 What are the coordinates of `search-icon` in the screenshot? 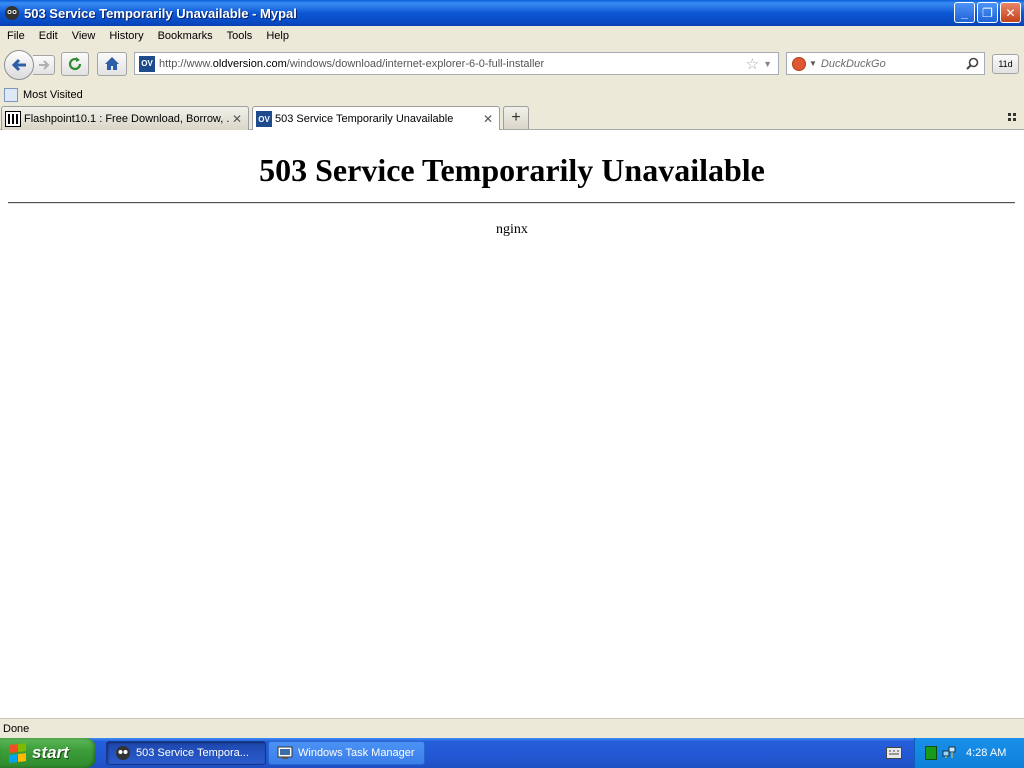 It's located at (972, 63).